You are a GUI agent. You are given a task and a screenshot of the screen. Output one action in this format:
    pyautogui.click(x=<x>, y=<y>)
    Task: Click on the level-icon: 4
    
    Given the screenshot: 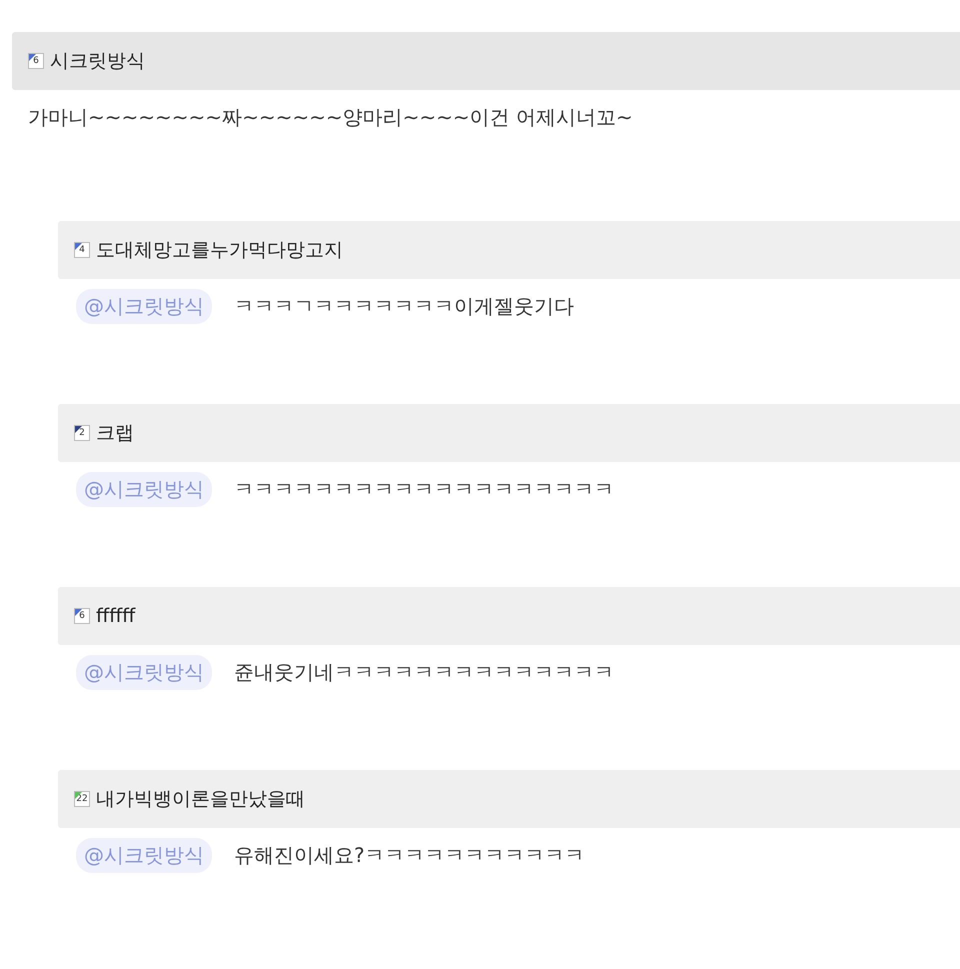 What is the action you would take?
    pyautogui.click(x=82, y=250)
    